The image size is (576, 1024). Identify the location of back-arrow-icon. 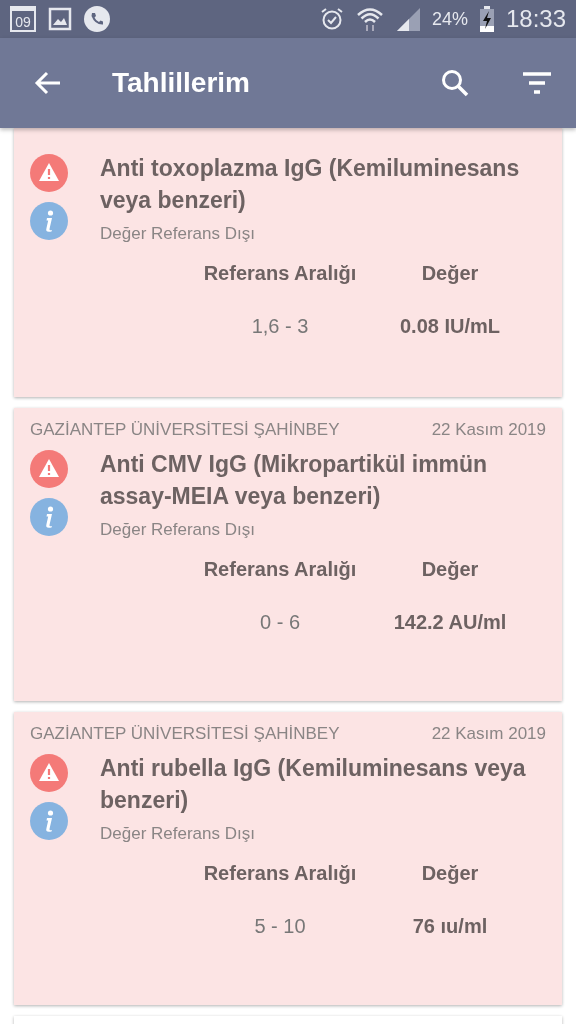
(48, 83).